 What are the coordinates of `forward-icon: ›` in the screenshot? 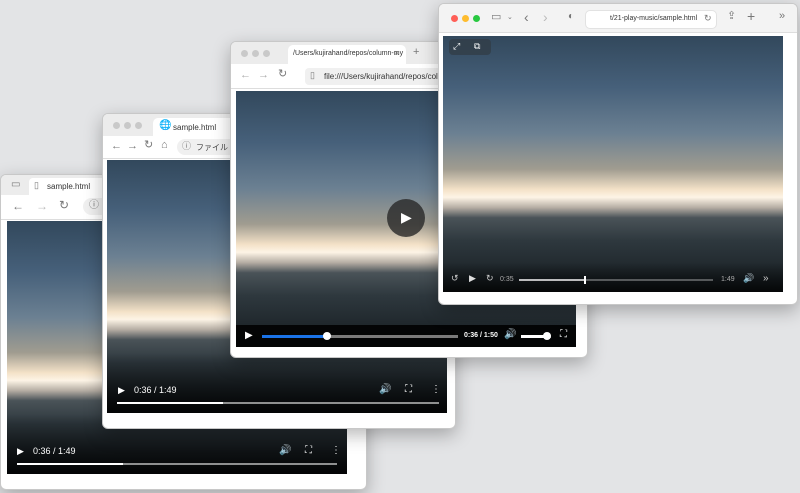 It's located at (545, 17).